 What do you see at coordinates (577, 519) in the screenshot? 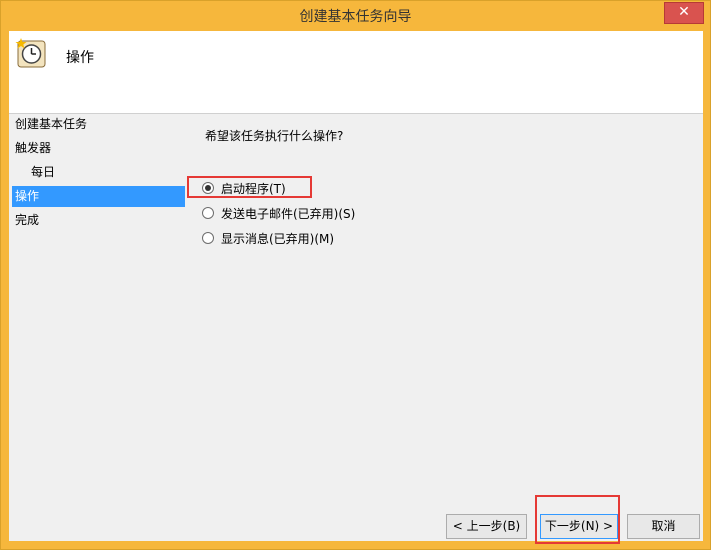
I see `highlight-box-next` at bounding box center [577, 519].